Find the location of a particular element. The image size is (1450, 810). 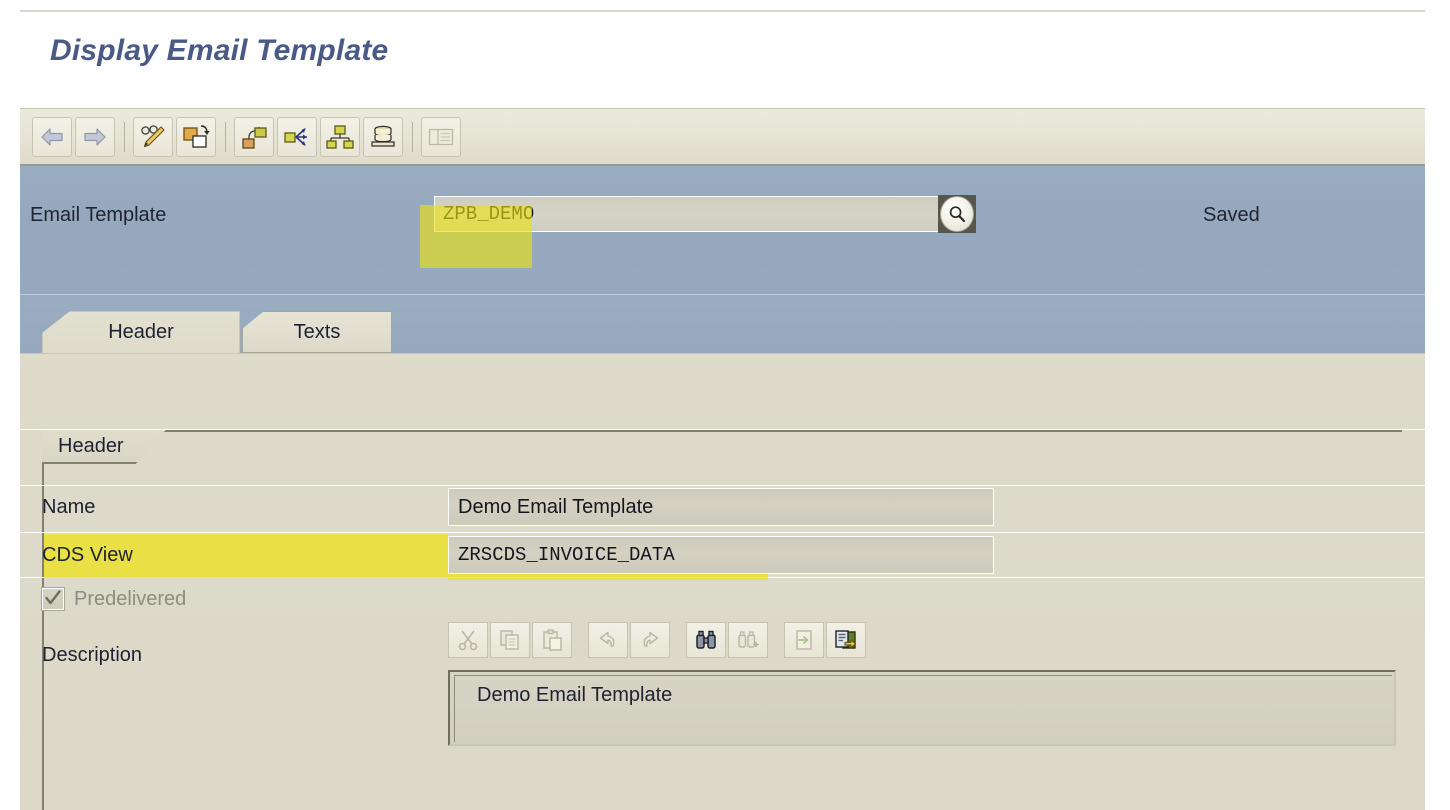

redo-arrow-icon is located at coordinates (650, 640).